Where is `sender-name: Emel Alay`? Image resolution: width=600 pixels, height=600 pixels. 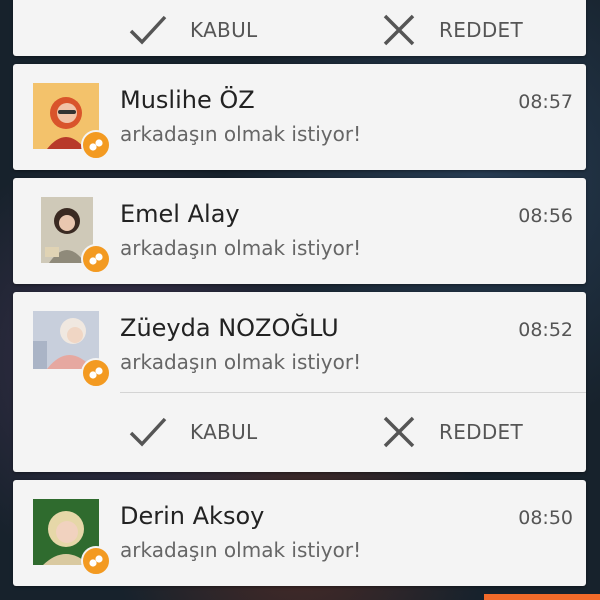 sender-name: Emel Alay is located at coordinates (180, 214).